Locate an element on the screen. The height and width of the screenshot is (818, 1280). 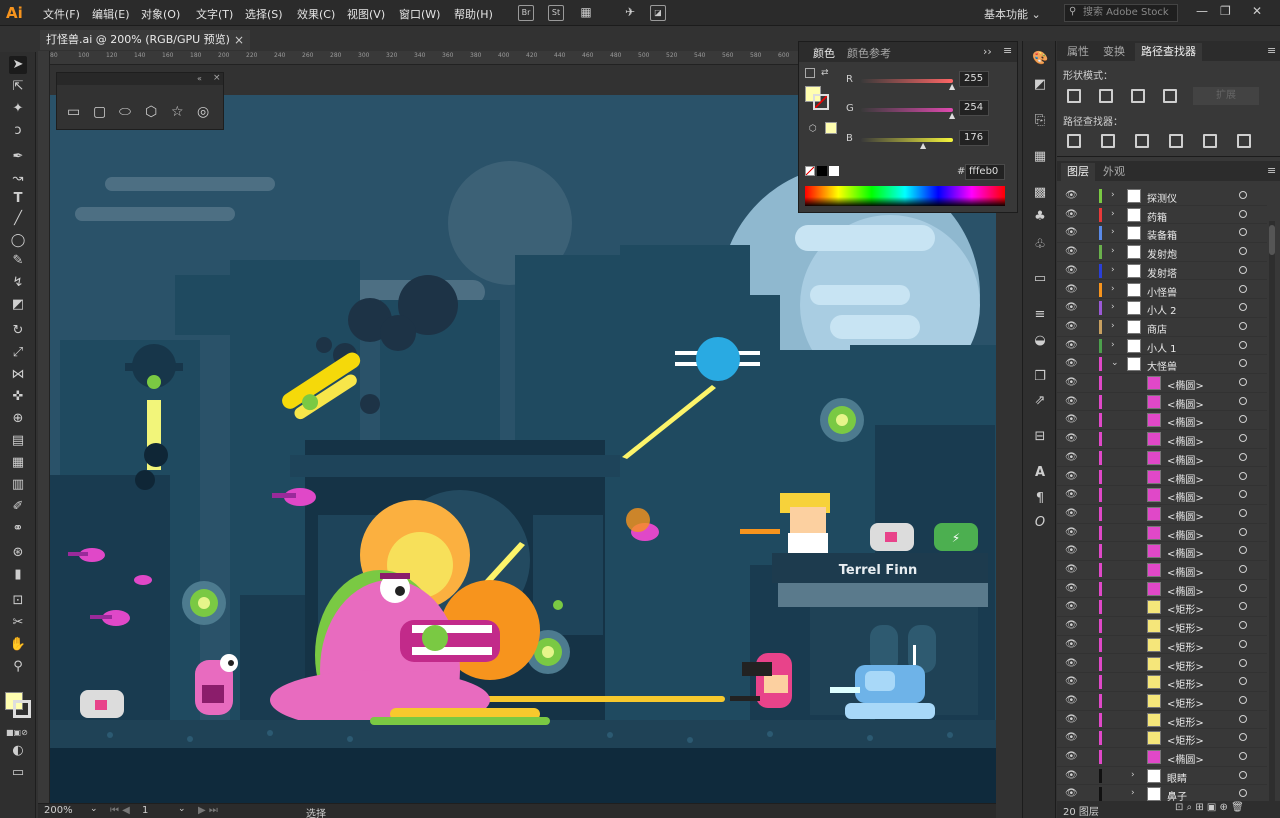
perspective-grid-icon: ▤ is located at coordinates (18, 441).